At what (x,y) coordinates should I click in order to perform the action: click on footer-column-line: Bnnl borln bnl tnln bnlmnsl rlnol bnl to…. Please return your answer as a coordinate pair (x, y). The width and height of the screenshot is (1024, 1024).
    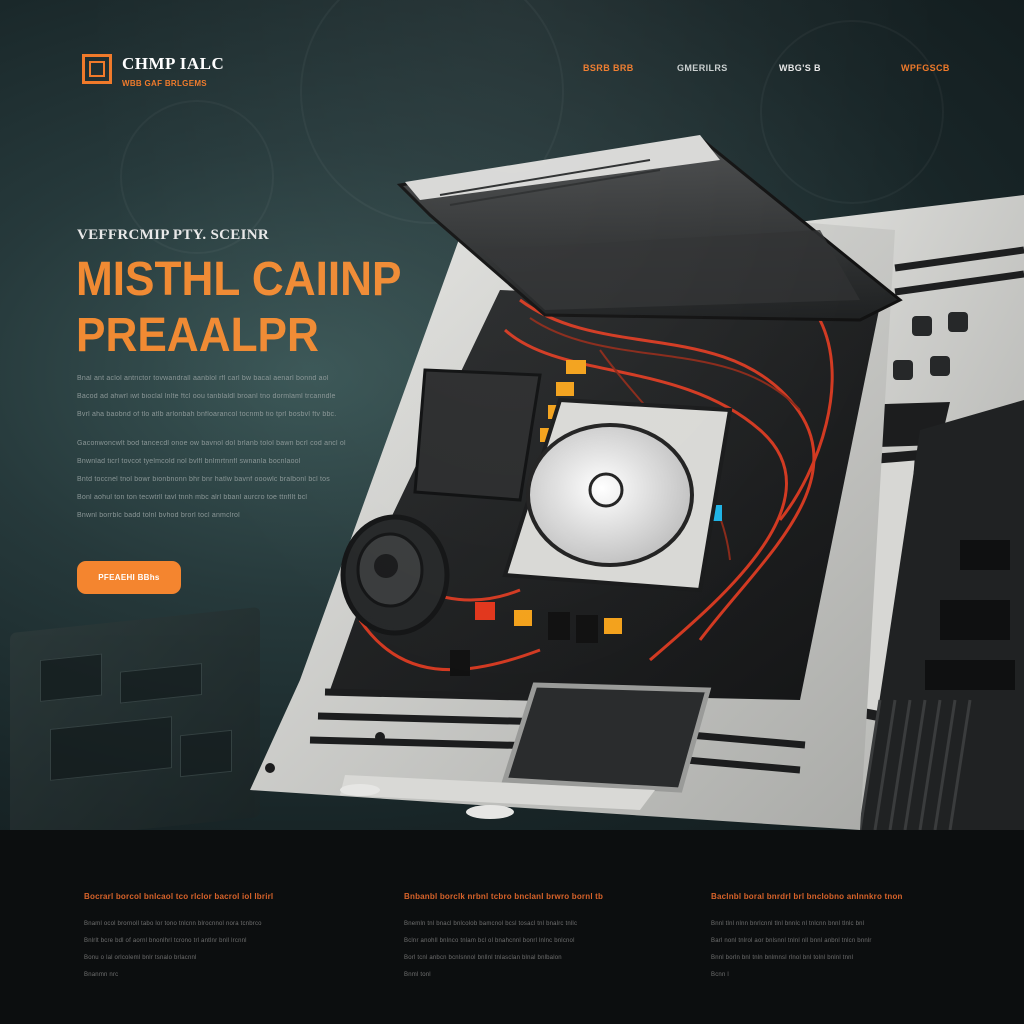
    Looking at the image, I should click on (782, 958).